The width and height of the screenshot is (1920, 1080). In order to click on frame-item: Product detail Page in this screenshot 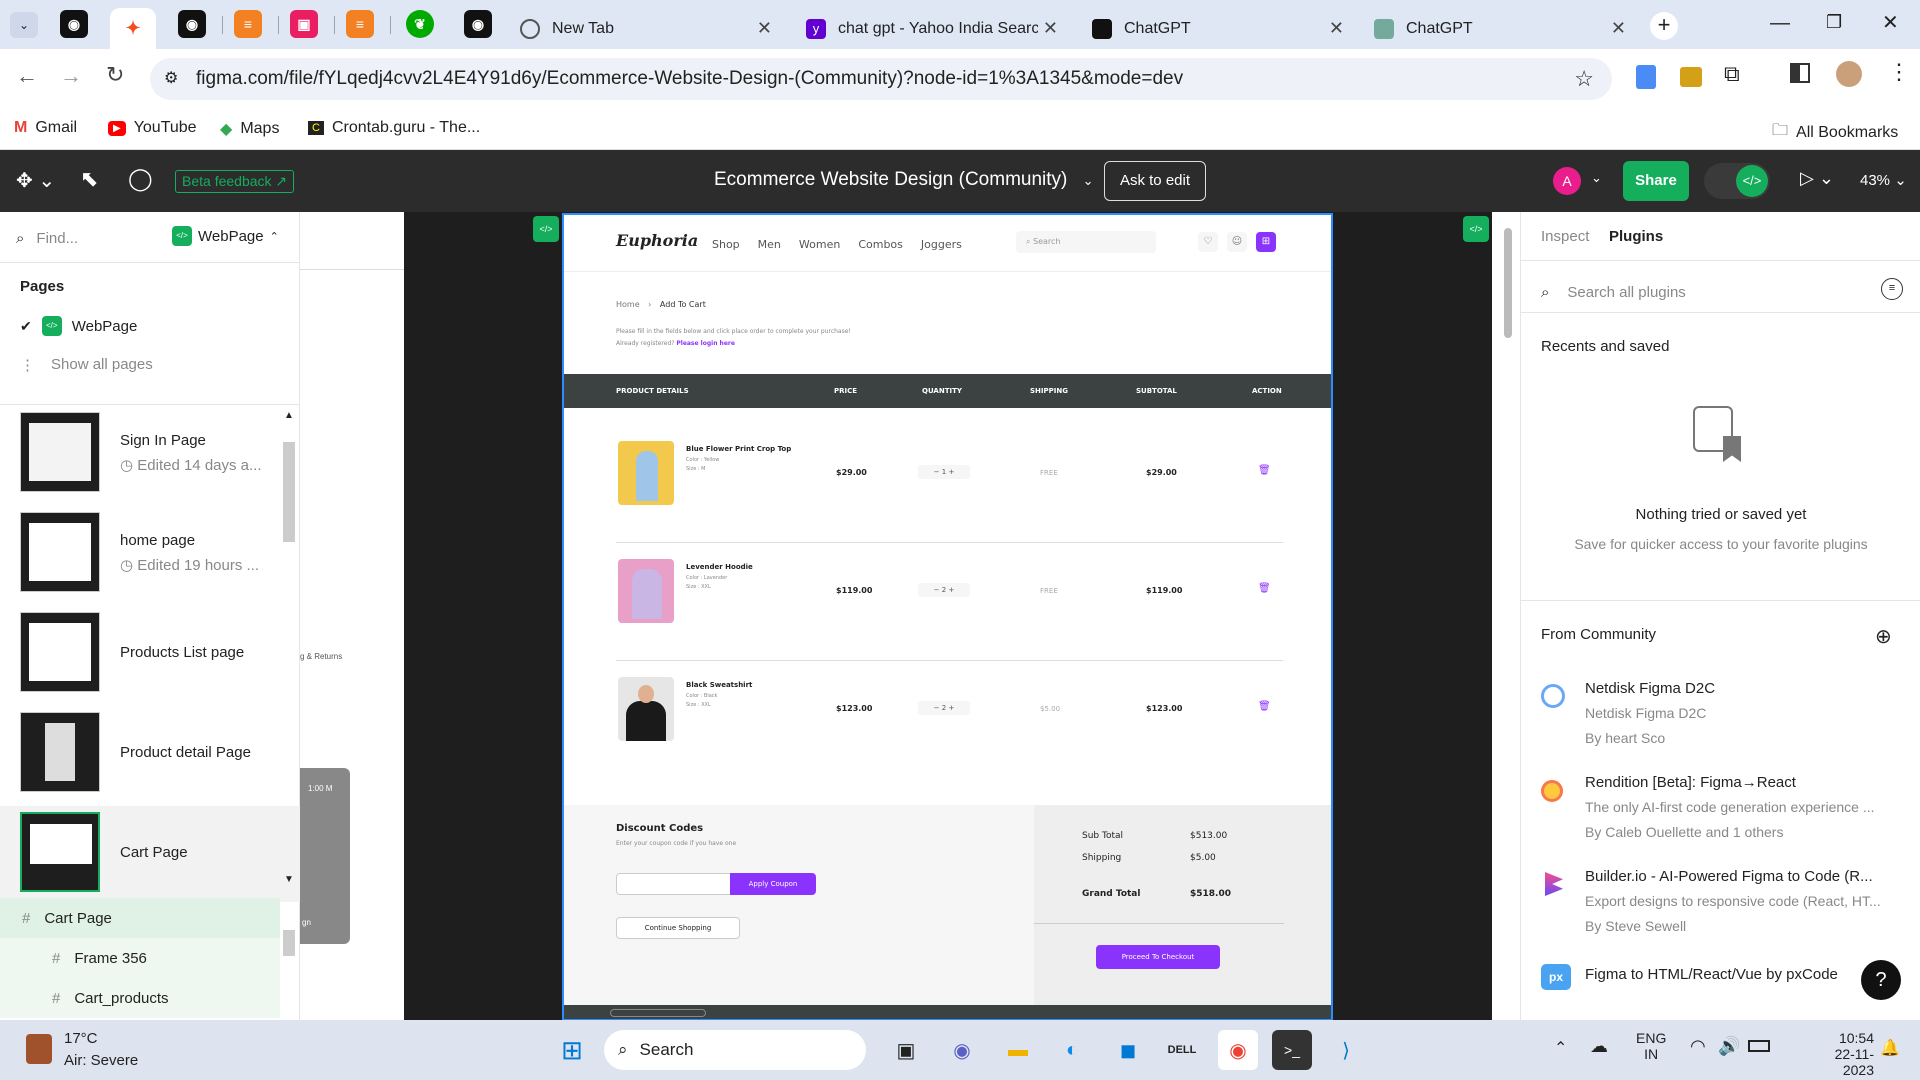, I will do `click(150, 754)`.